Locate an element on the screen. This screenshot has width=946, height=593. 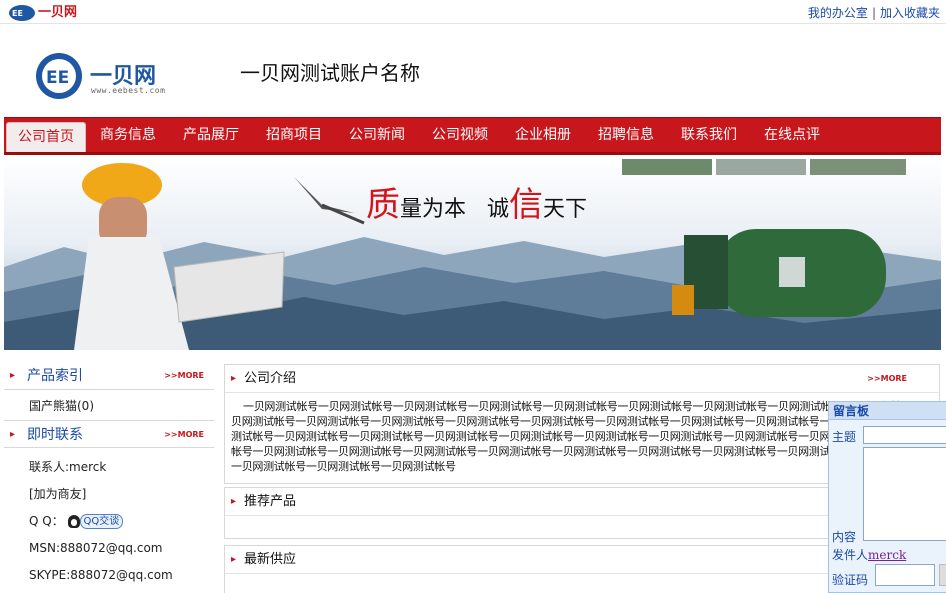
qq-chat-button: QQ交谈 is located at coordinates (101, 521).